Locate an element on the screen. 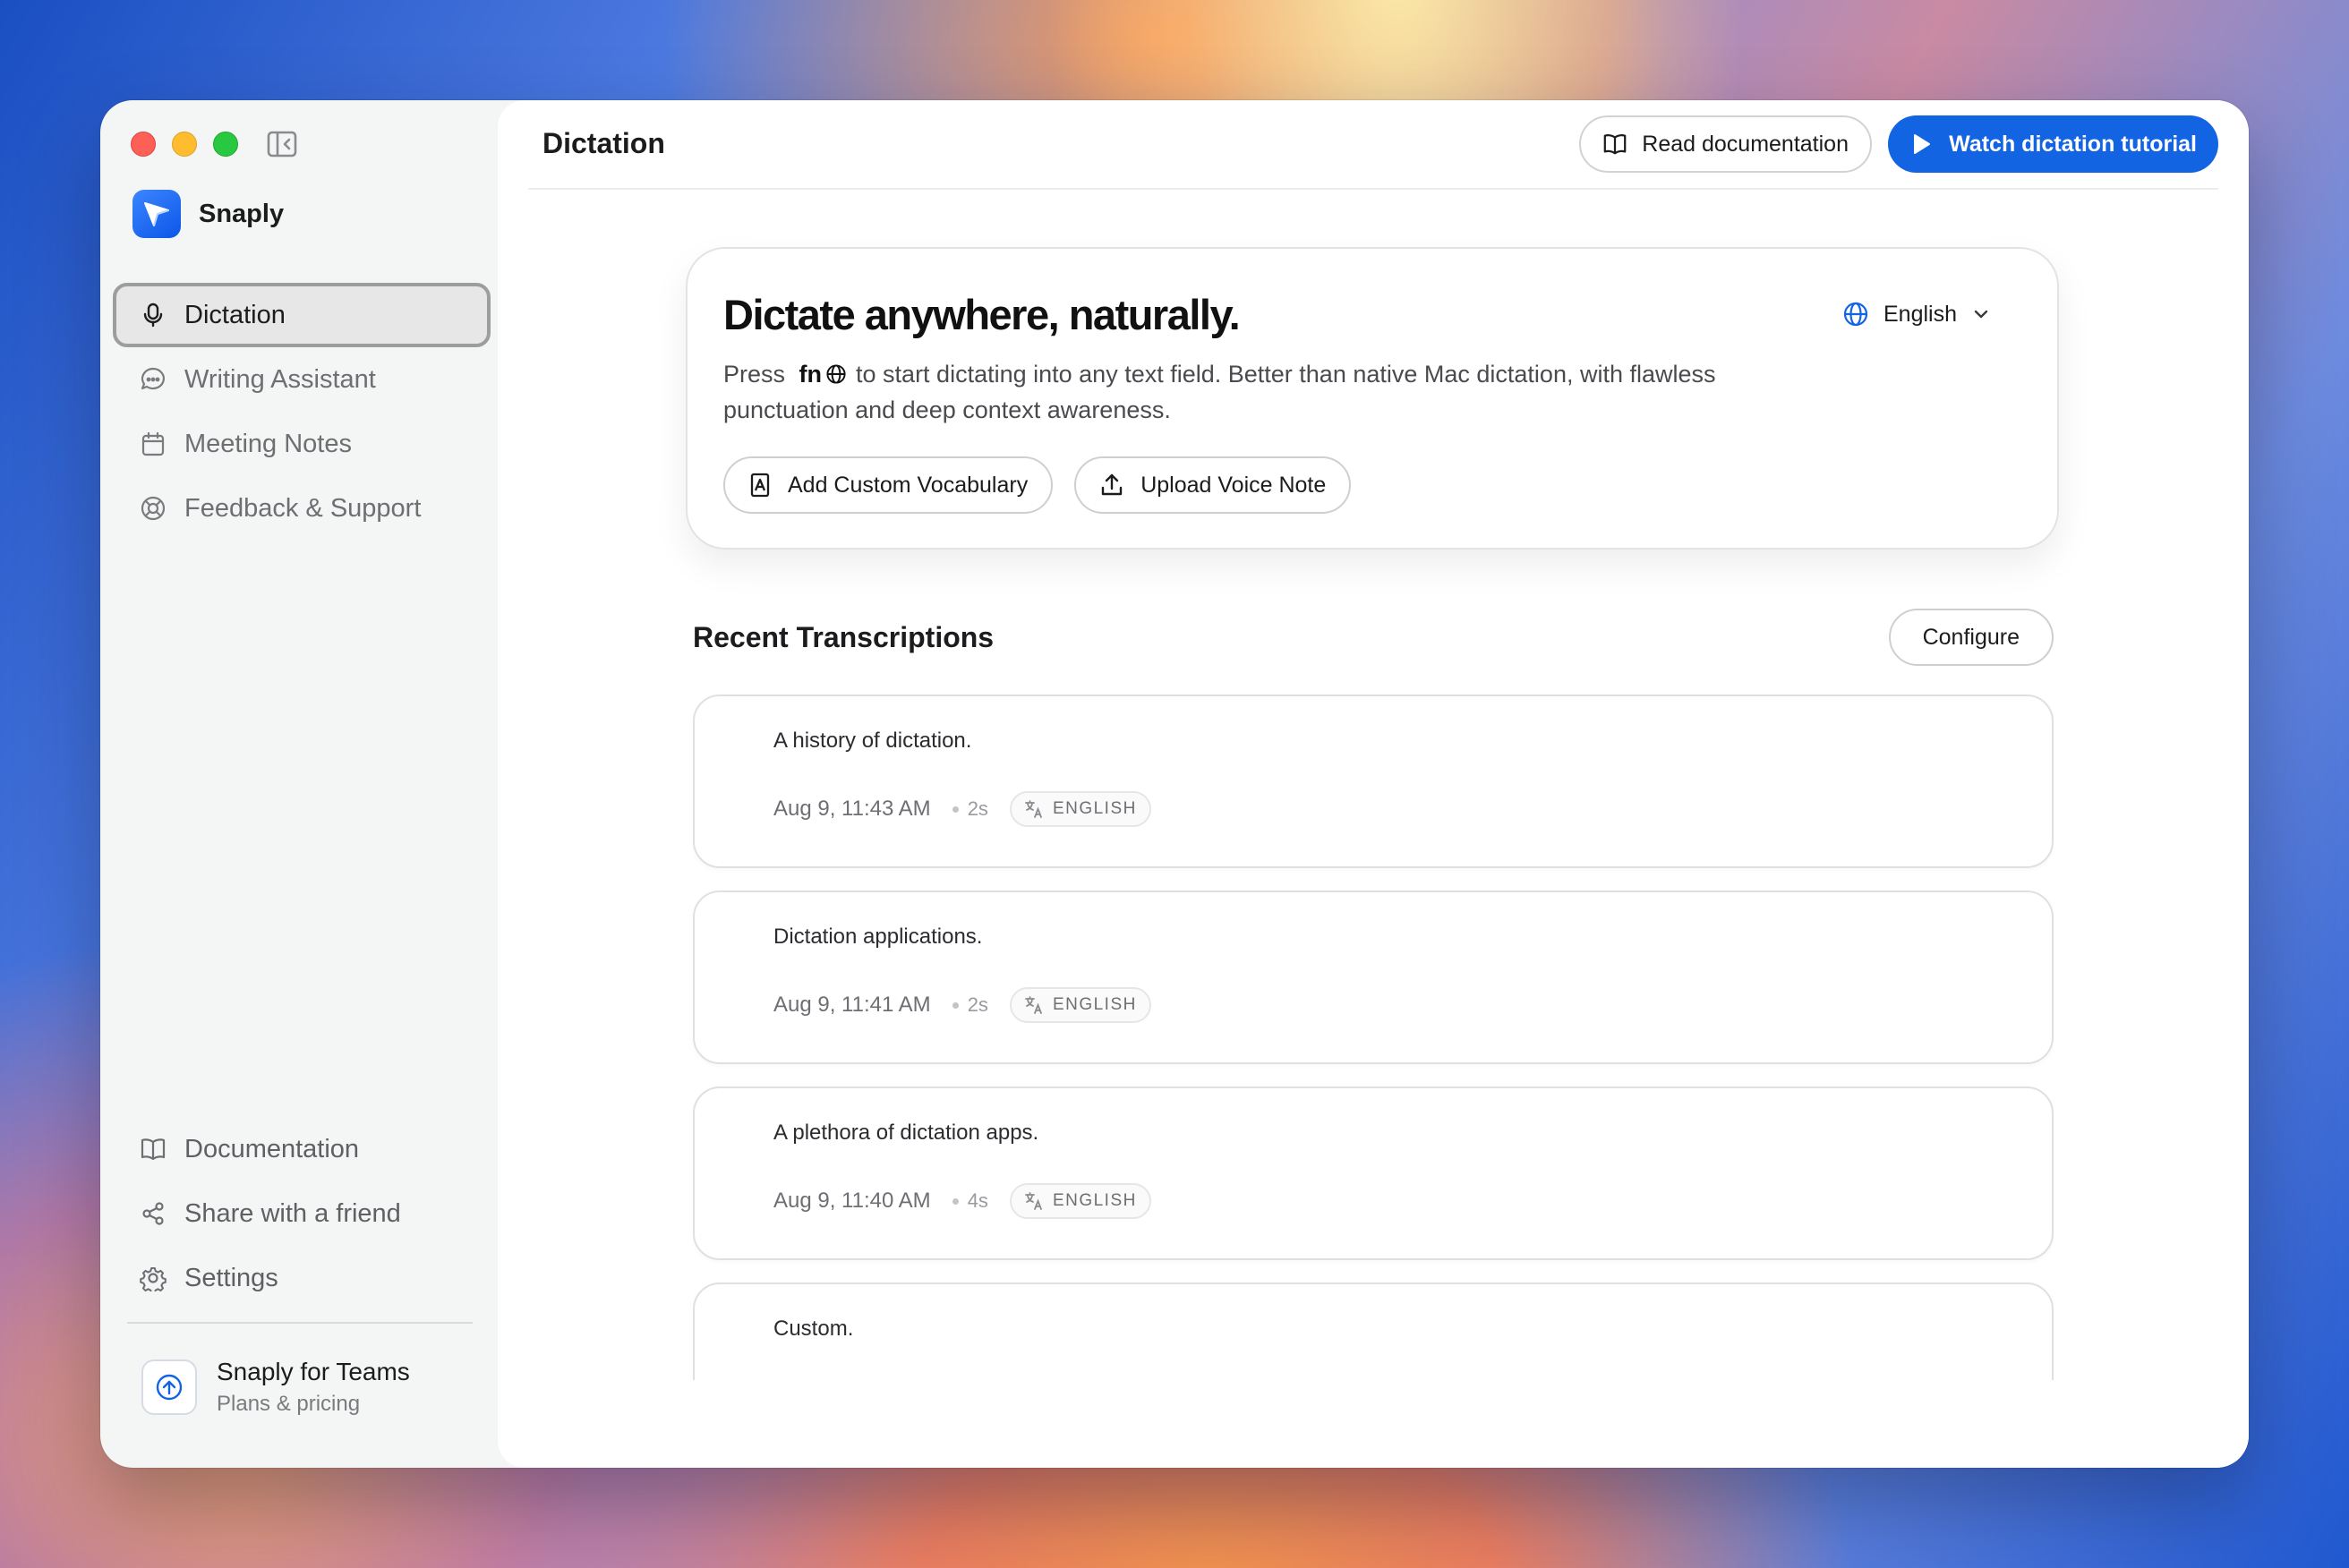 The width and height of the screenshot is (2349, 1568). sidebar-item-share: Share with a friend is located at coordinates (306, 1213).